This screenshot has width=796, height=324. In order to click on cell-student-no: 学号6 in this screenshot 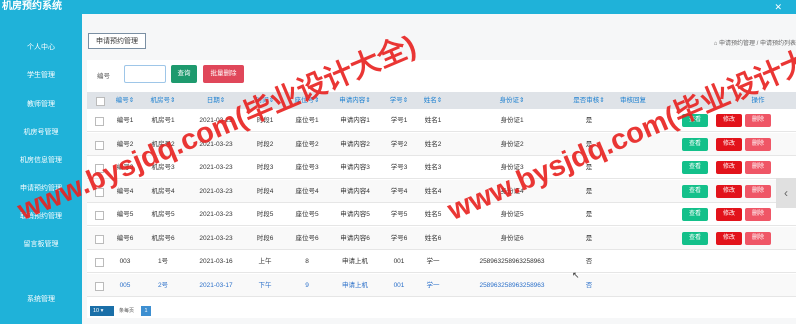, I will do `click(399, 238)`.